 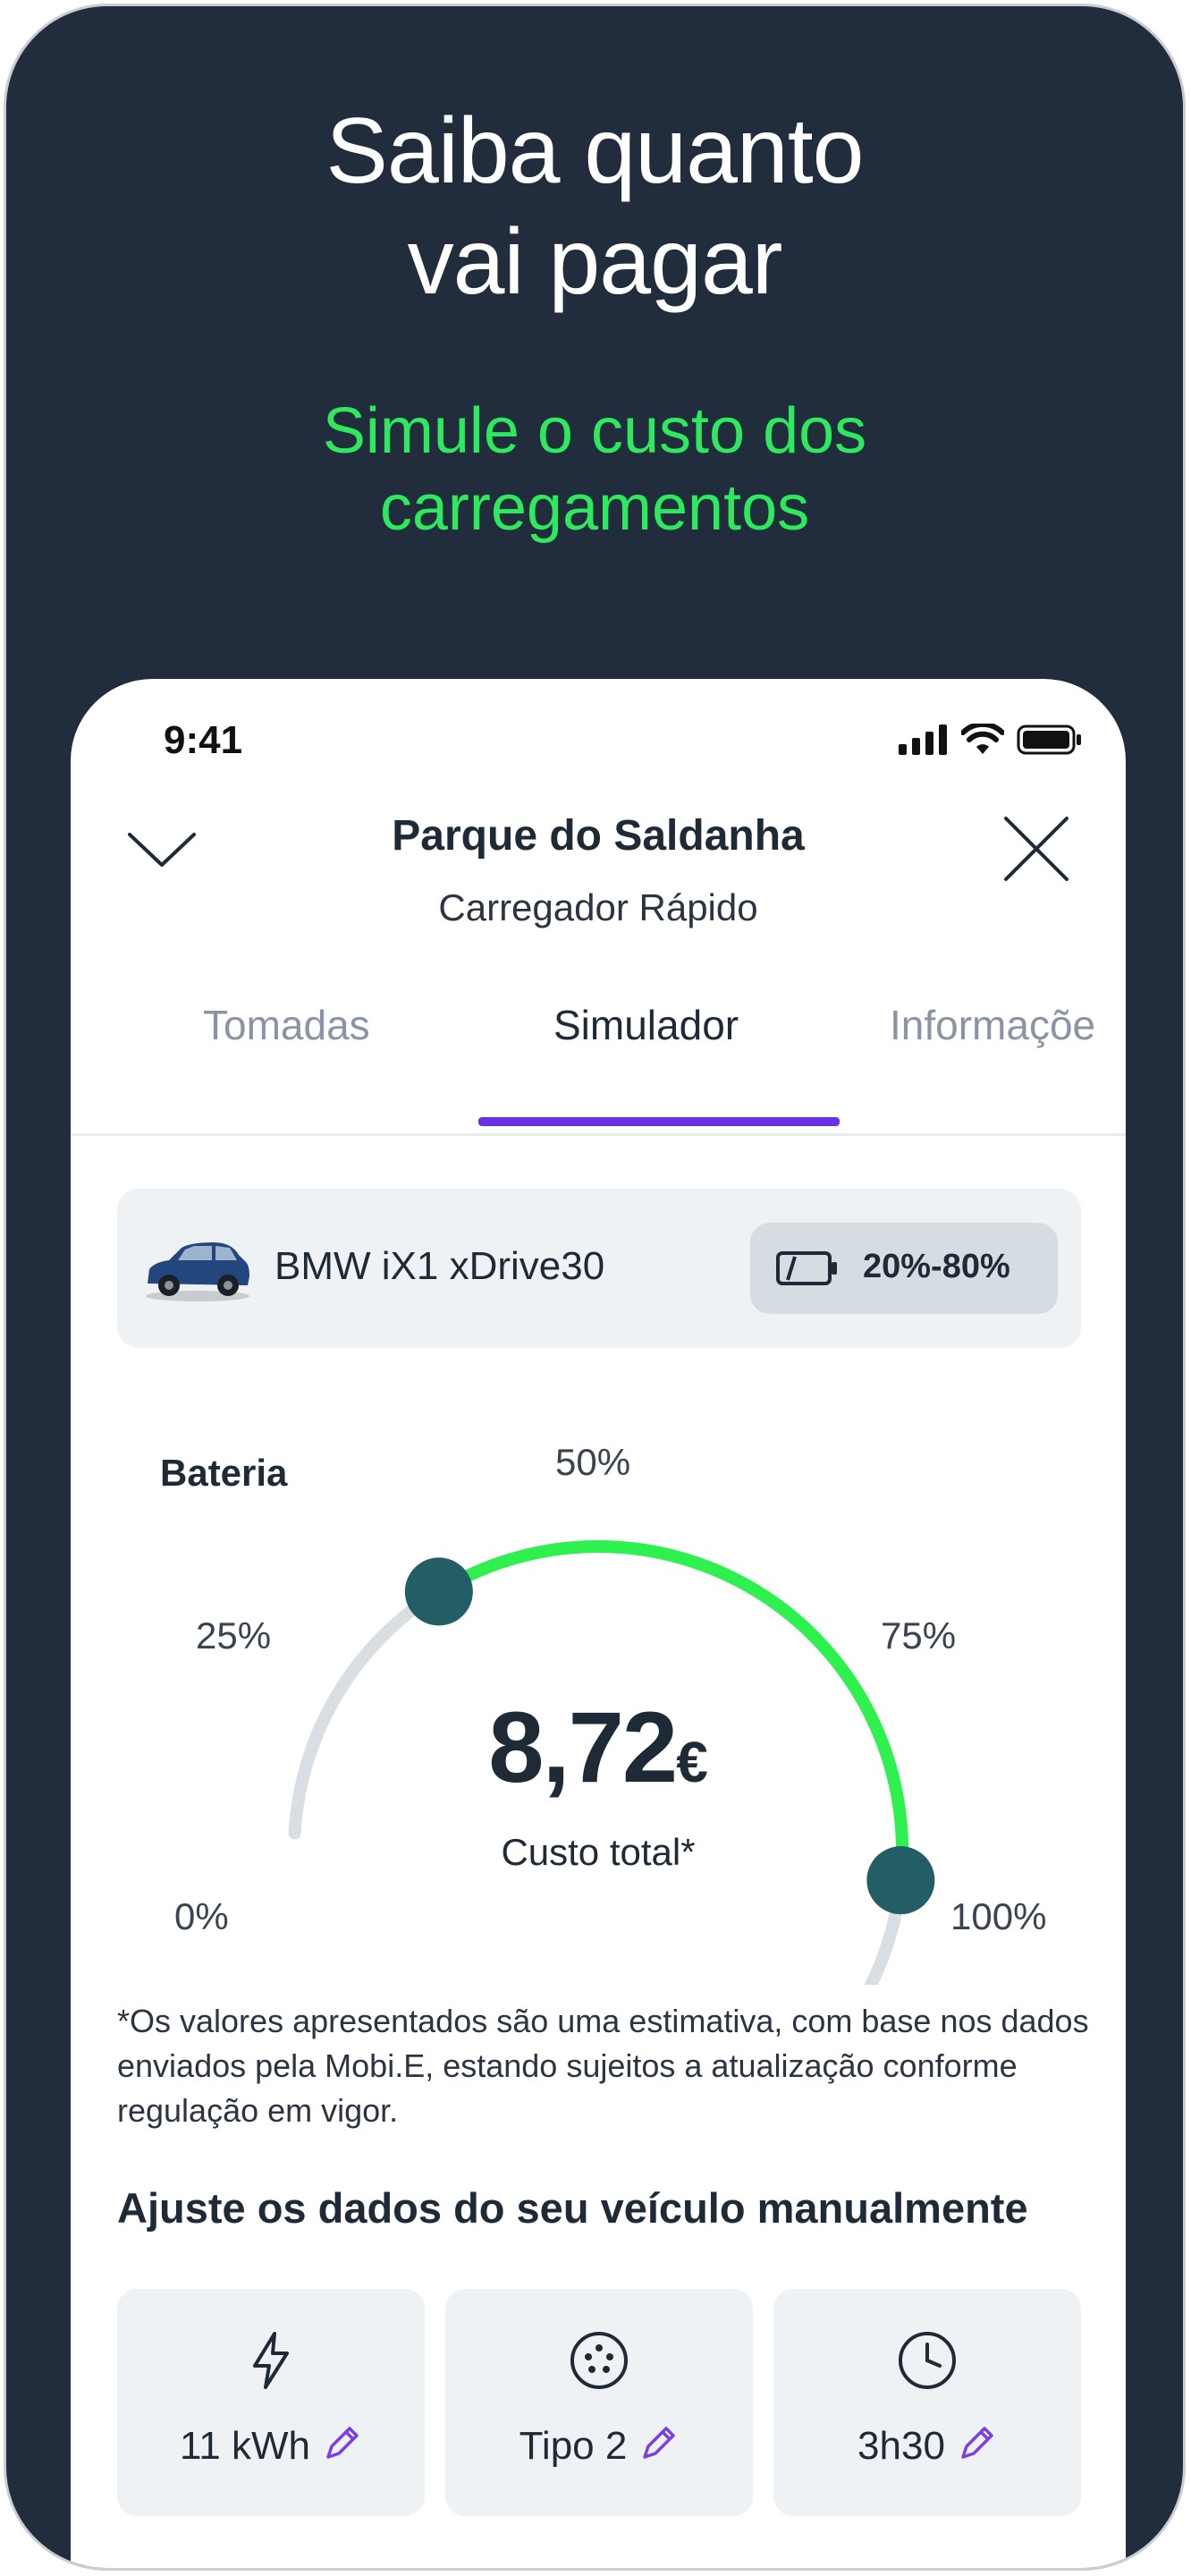 I want to click on tab-divider, so click(x=598, y=1134).